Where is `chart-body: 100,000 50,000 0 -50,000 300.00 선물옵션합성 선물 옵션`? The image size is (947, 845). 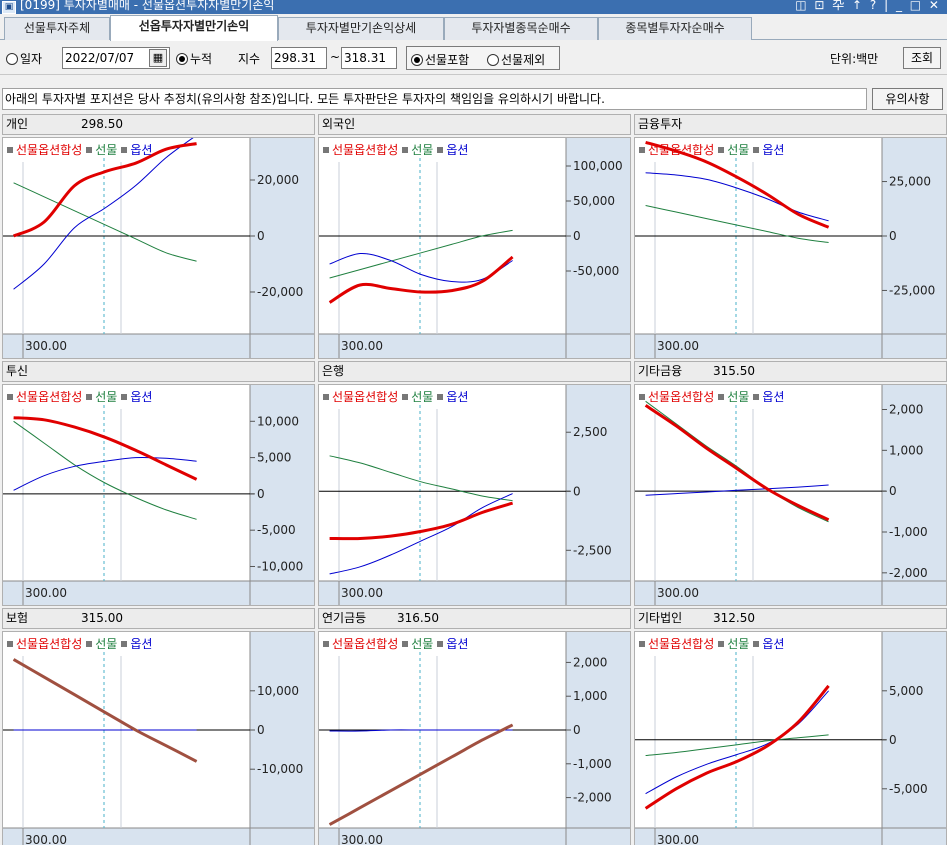 chart-body: 100,000 50,000 0 -50,000 300.00 선물옵션합성 선물 옵션 is located at coordinates (474, 248).